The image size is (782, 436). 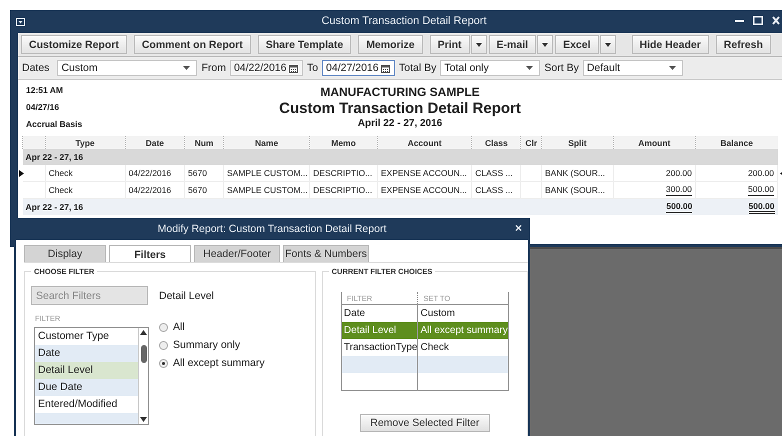 I want to click on scroll-down-icon, so click(x=143, y=419).